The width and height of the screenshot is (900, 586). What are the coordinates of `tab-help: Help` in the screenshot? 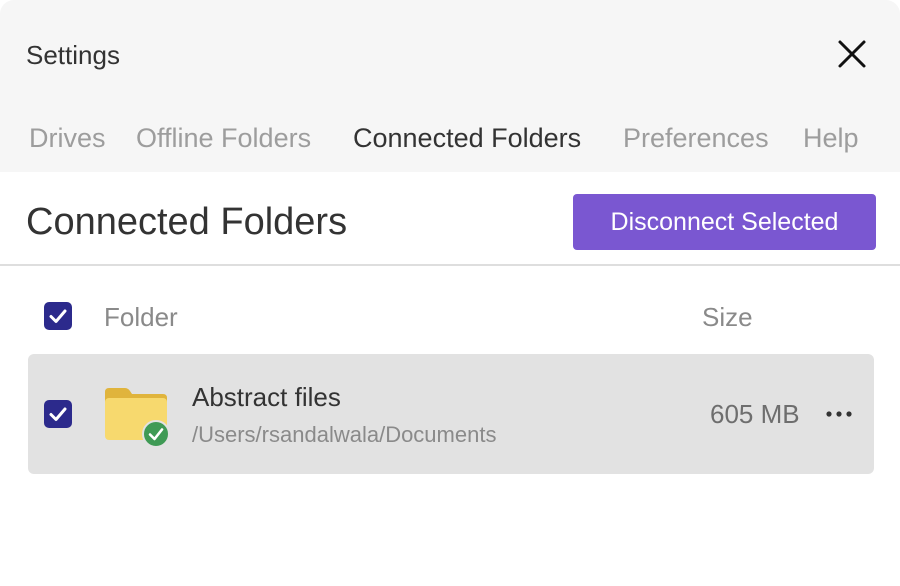 It's located at (831, 138).